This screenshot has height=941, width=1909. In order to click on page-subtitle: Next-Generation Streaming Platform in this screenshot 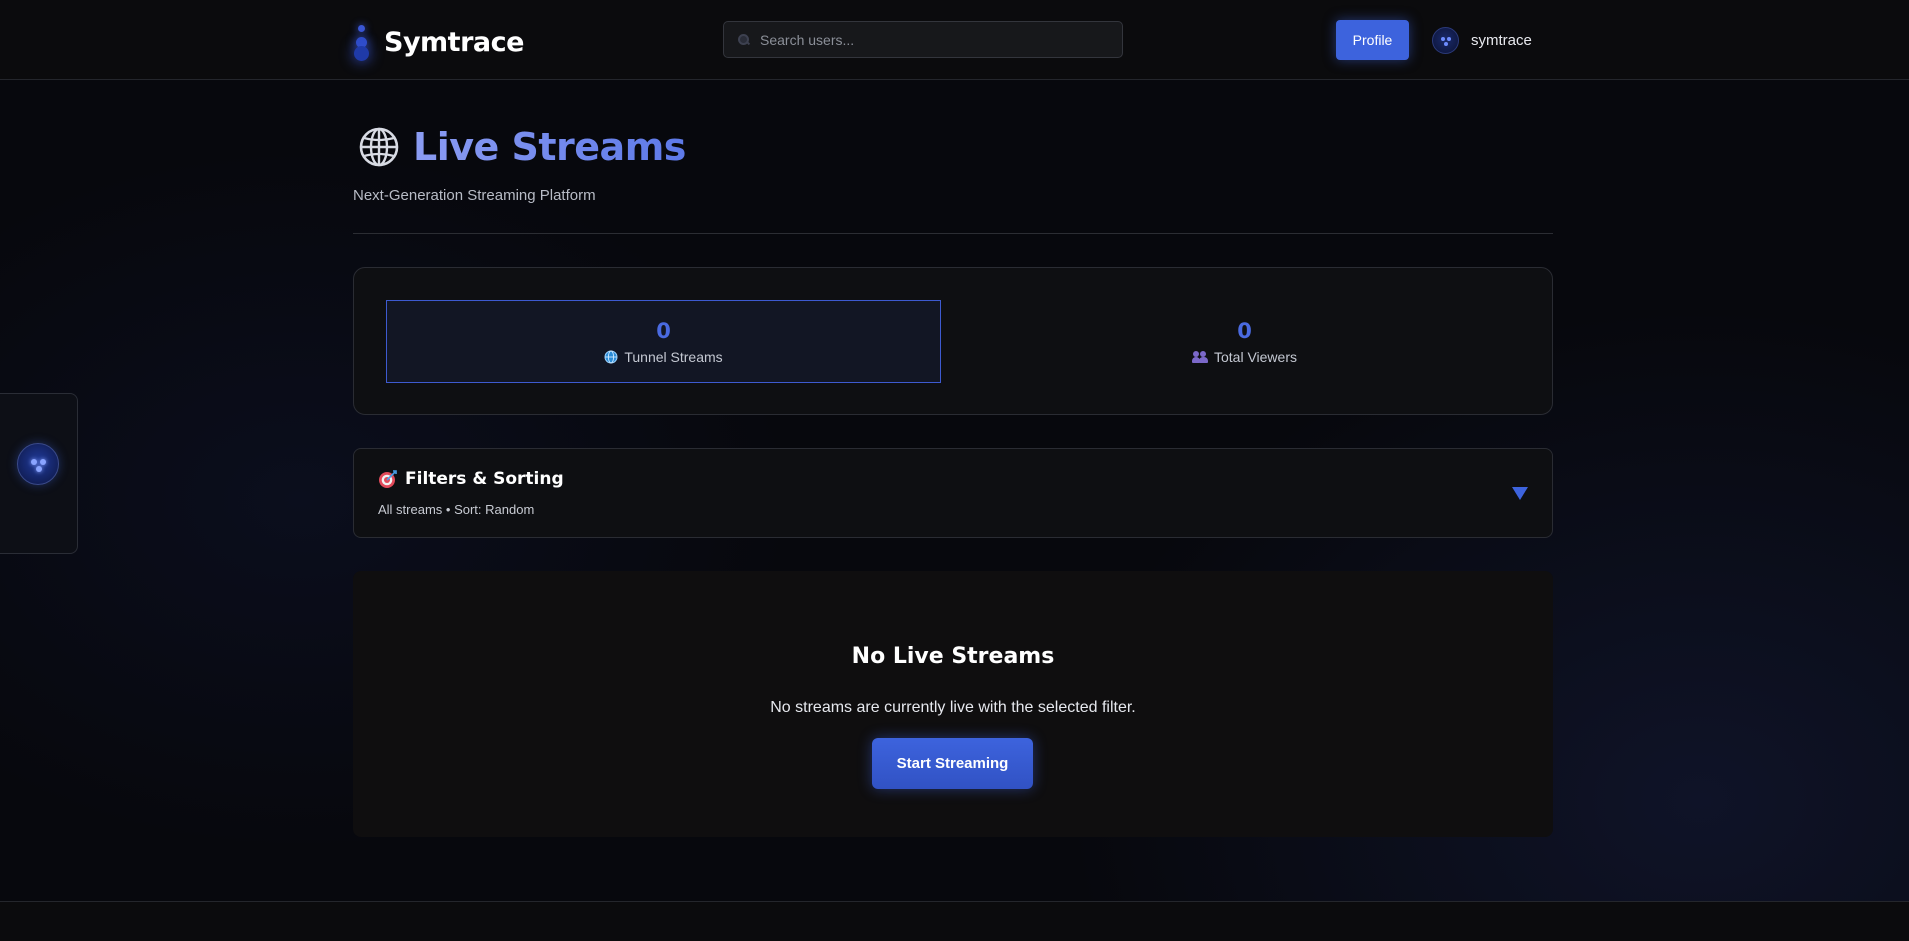, I will do `click(474, 195)`.